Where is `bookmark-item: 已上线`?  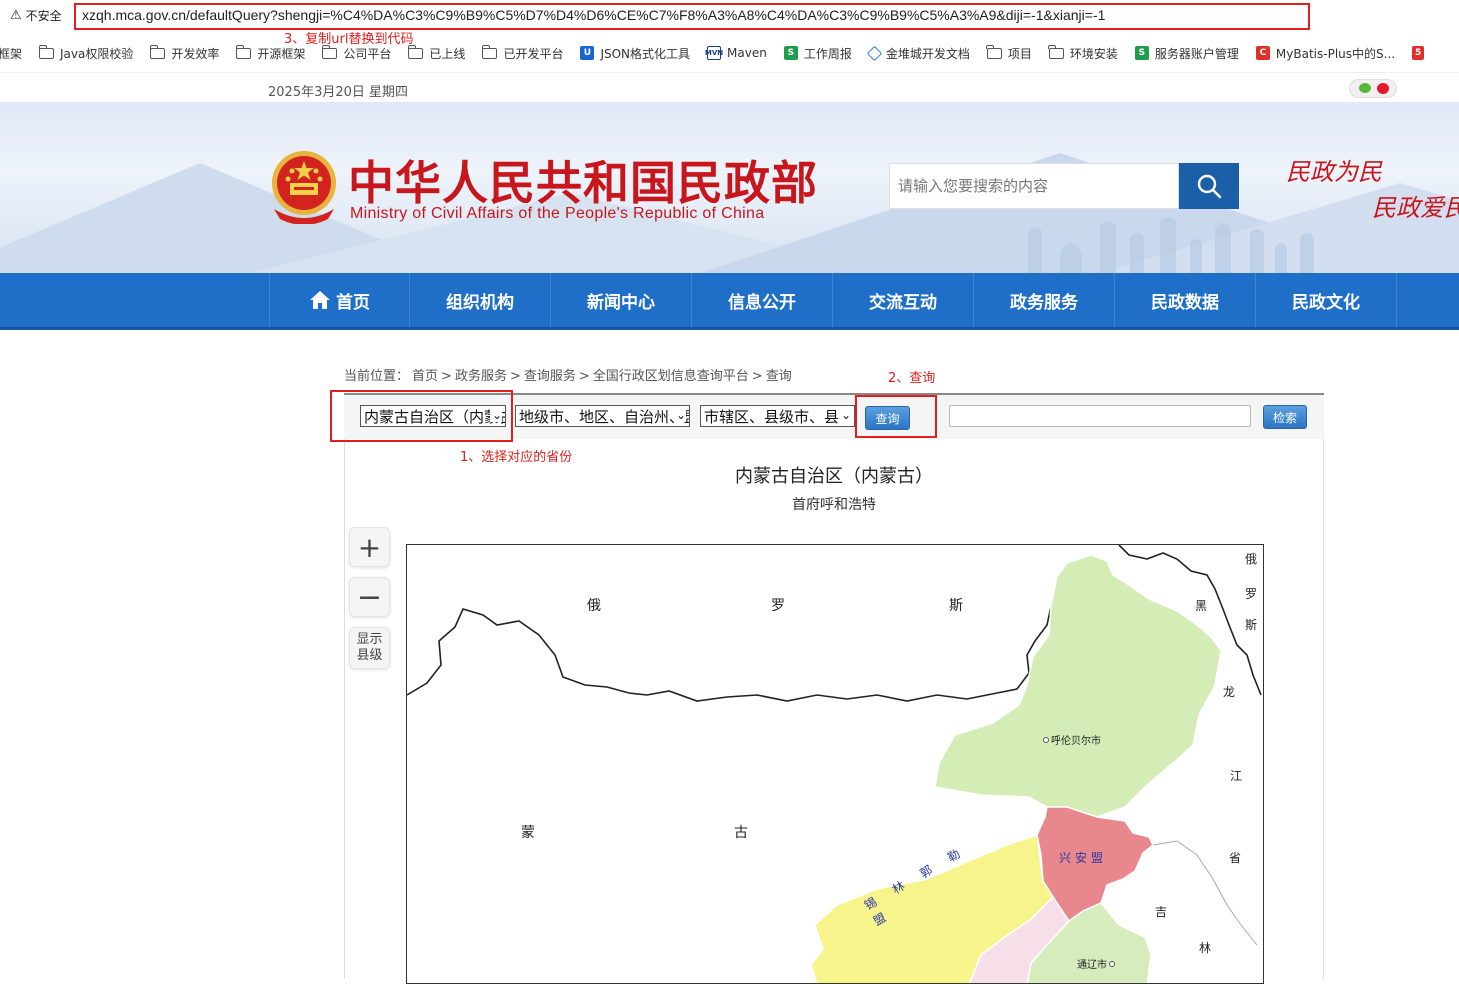
bookmark-item: 已上线 is located at coordinates (436, 53).